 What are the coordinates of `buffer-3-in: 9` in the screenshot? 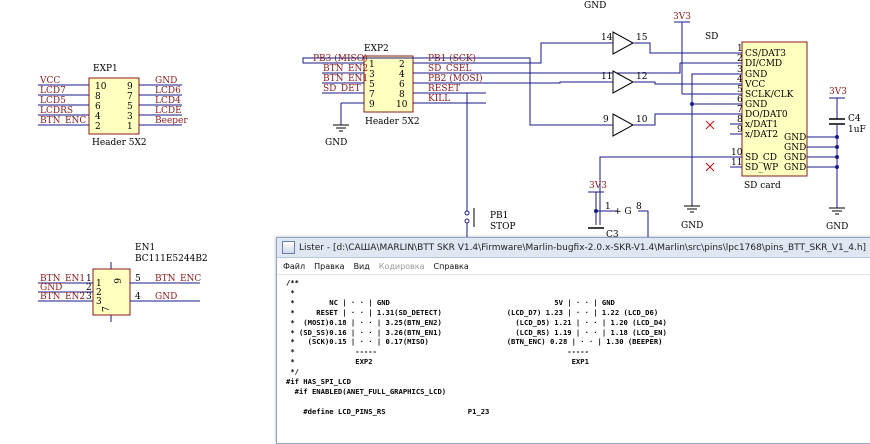 It's located at (606, 120).